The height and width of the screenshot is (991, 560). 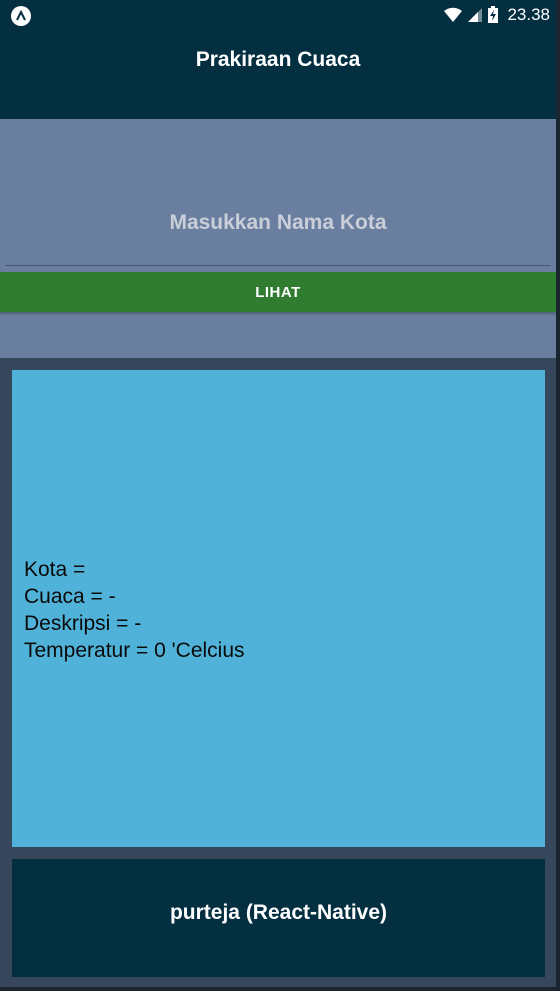 I want to click on status-icons: 23.38, so click(x=496, y=15).